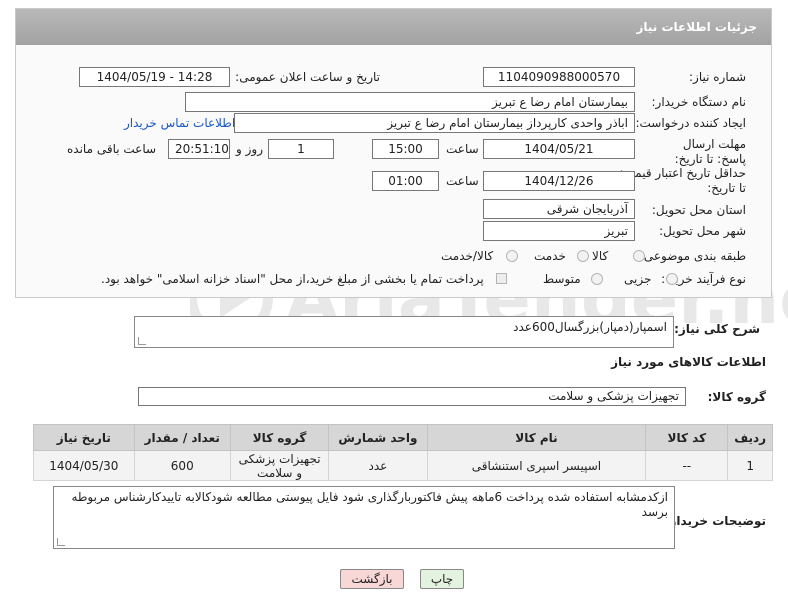 This screenshot has width=788, height=606. Describe the element at coordinates (638, 279) in the screenshot. I see `process-minor-label: جزیی` at that location.